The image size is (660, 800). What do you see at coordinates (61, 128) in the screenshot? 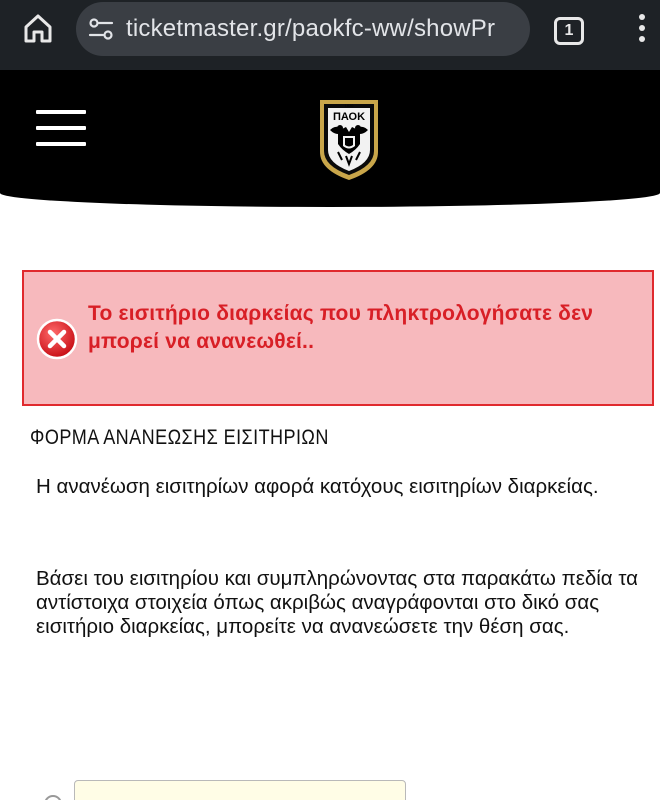
I see `hamburger-menu-icon` at bounding box center [61, 128].